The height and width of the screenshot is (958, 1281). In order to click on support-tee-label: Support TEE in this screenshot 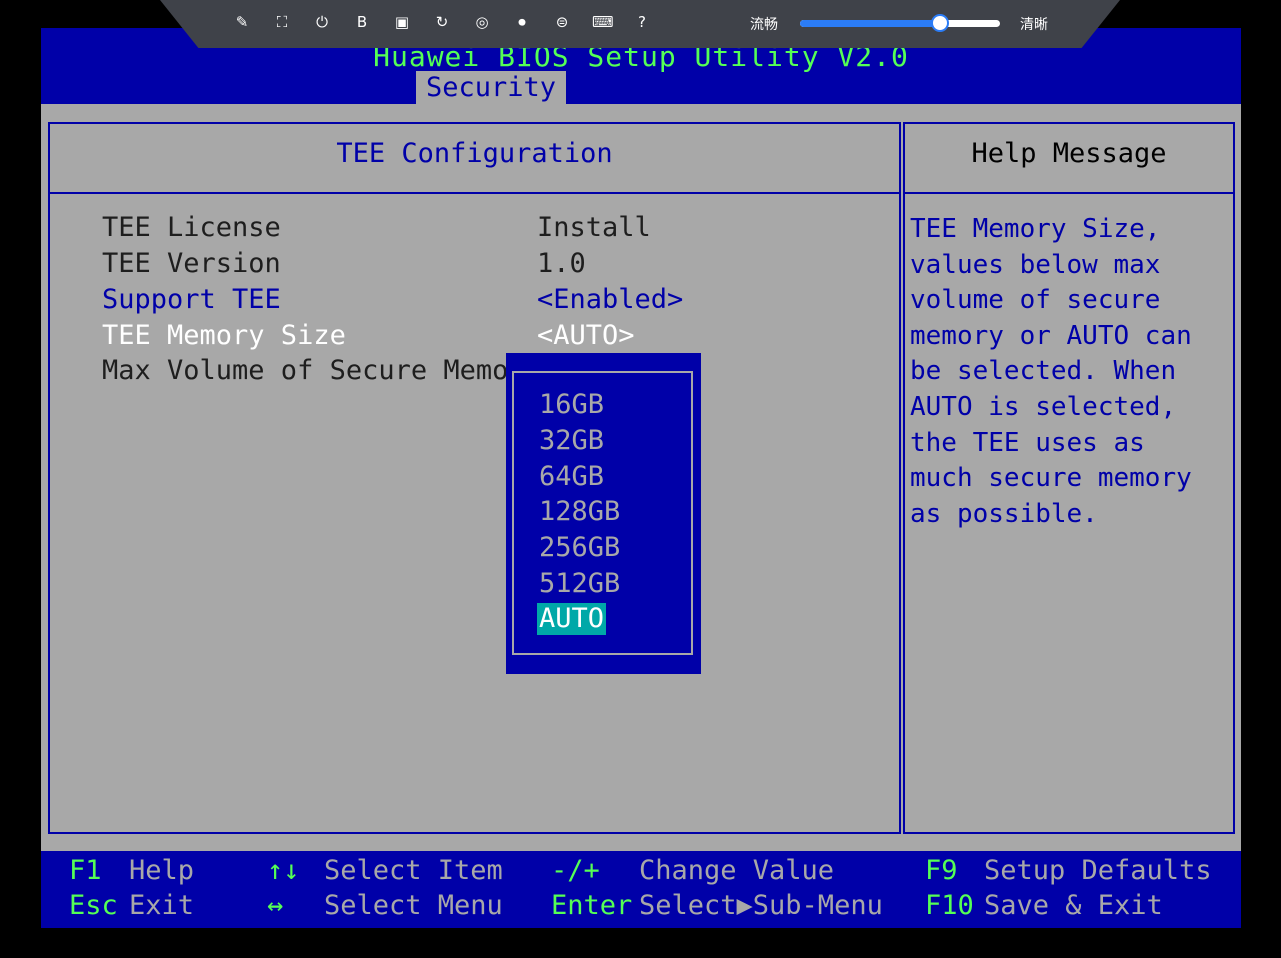, I will do `click(191, 299)`.